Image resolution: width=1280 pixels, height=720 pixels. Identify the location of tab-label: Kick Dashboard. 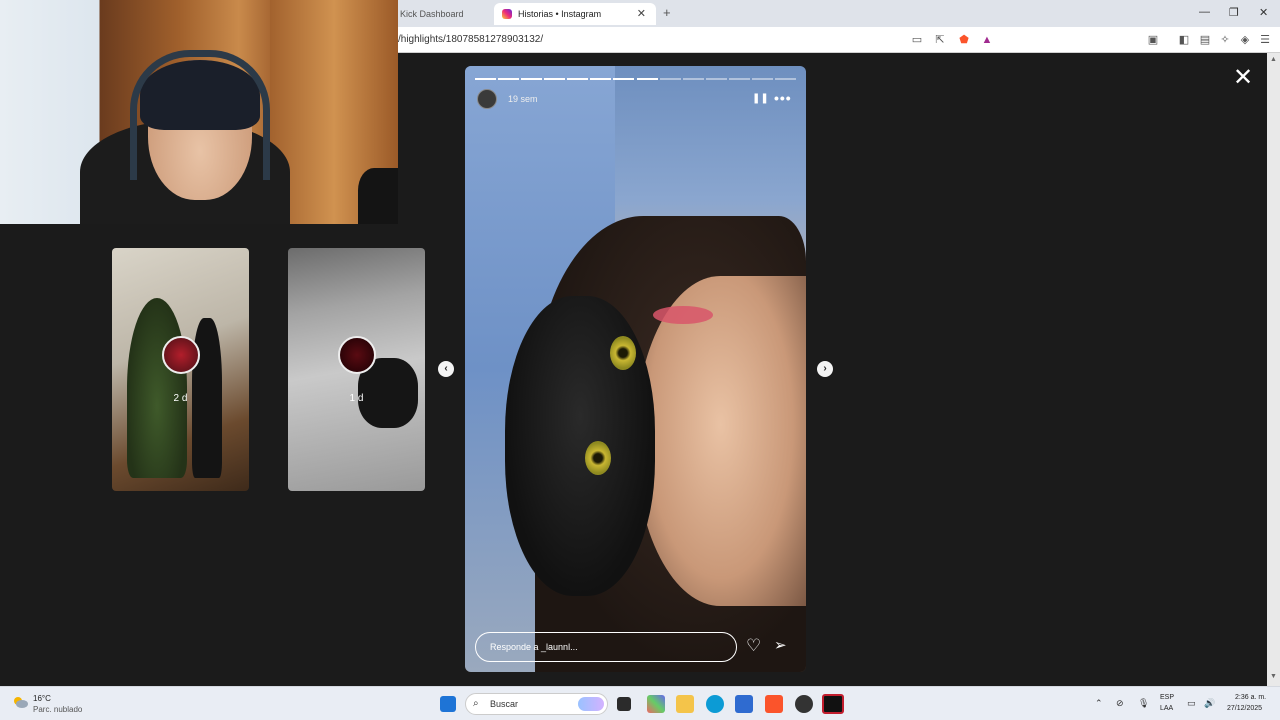
(432, 14).